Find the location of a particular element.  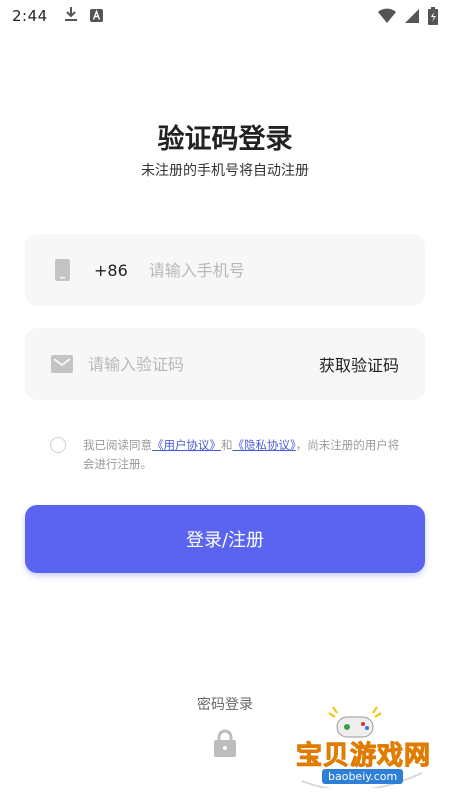

watermark-url: baobeiy.com is located at coordinates (363, 776).